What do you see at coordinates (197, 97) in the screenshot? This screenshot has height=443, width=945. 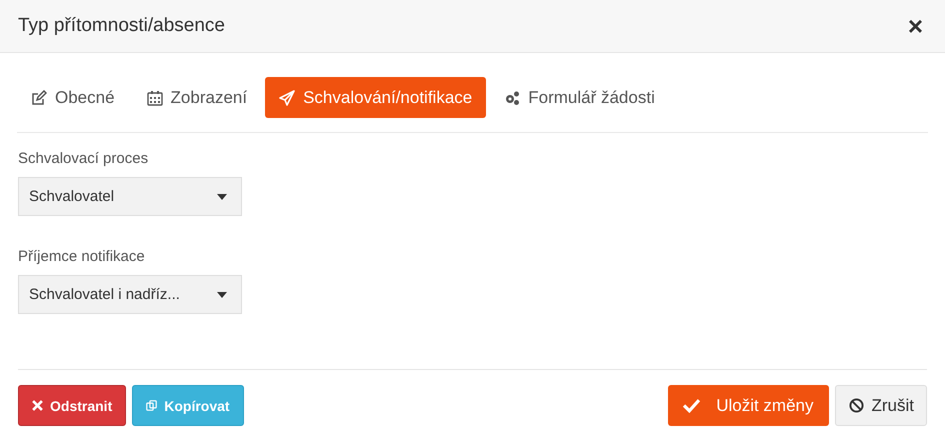 I see `tab: Zobrazení` at bounding box center [197, 97].